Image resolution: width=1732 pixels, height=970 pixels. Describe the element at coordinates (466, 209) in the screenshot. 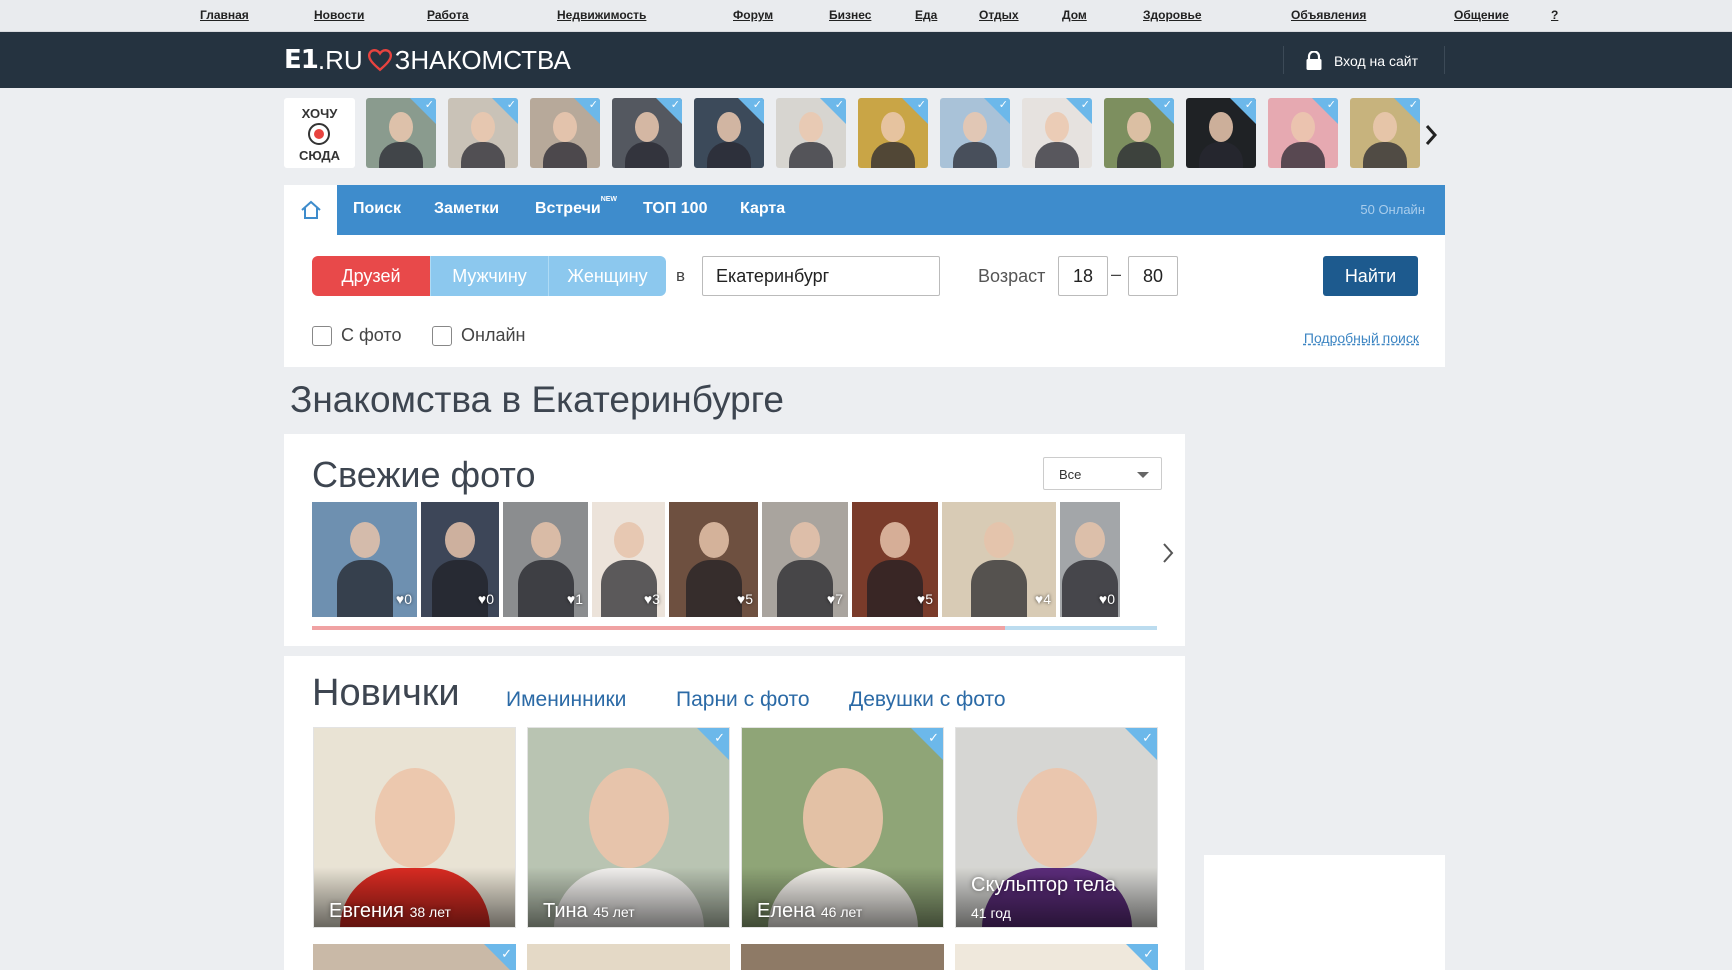

I see `tab-notes: Заметки` at that location.